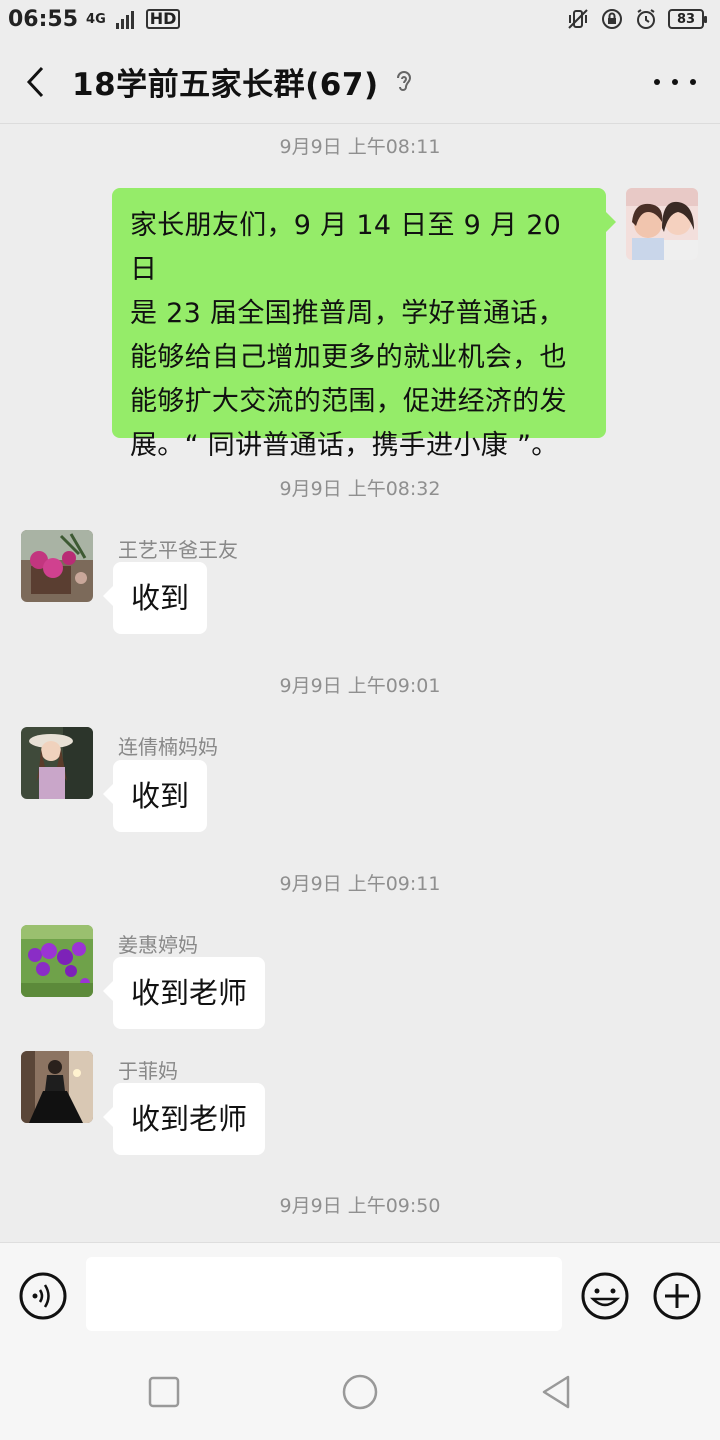  I want to click on more-button, so click(675, 82).